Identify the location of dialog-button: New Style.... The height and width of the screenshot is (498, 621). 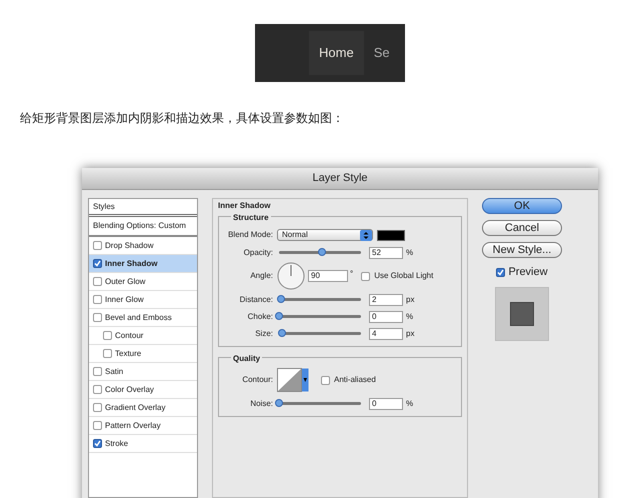
(522, 250).